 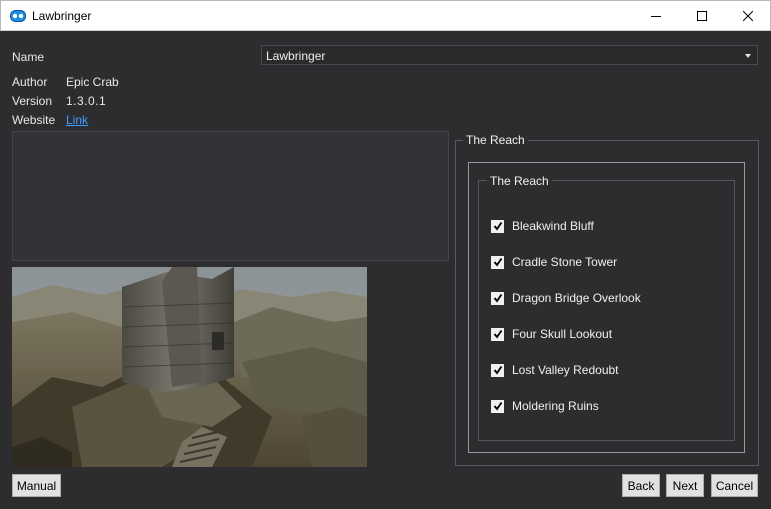 What do you see at coordinates (92, 82) in the screenshot?
I see `author-value: Epic Crab` at bounding box center [92, 82].